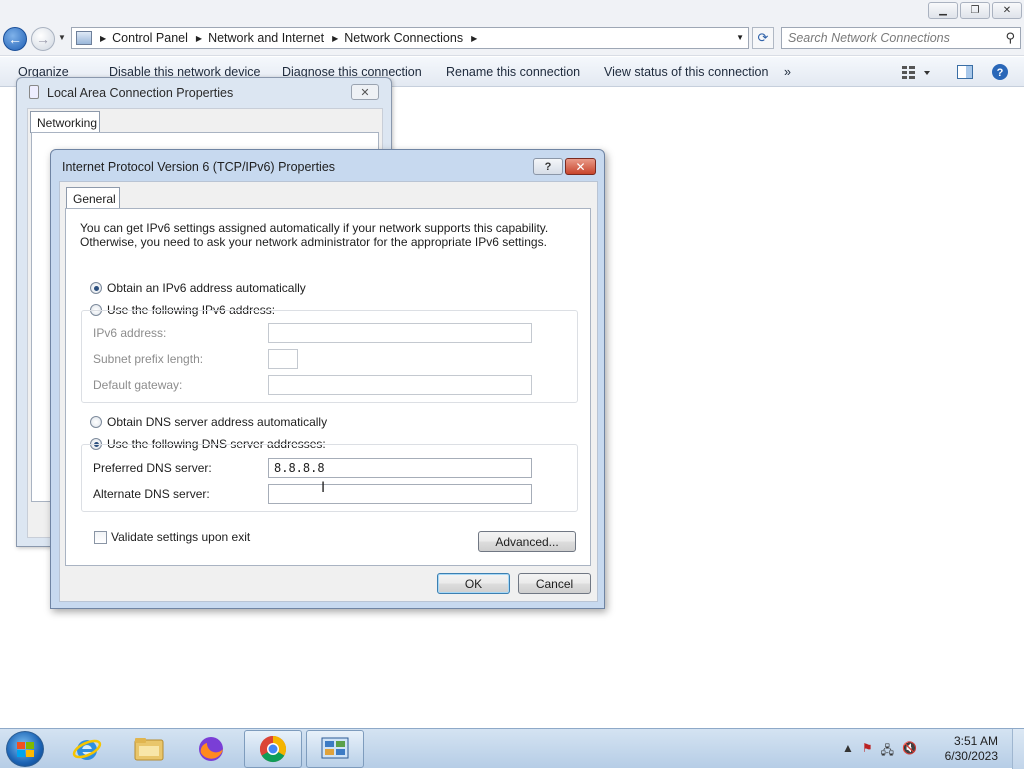 The height and width of the screenshot is (769, 1024). Describe the element at coordinates (512, 748) in the screenshot. I see `taskbar: ▲ ⚑ 🖧 🔇 3:51 AM 6/30/2023` at that location.